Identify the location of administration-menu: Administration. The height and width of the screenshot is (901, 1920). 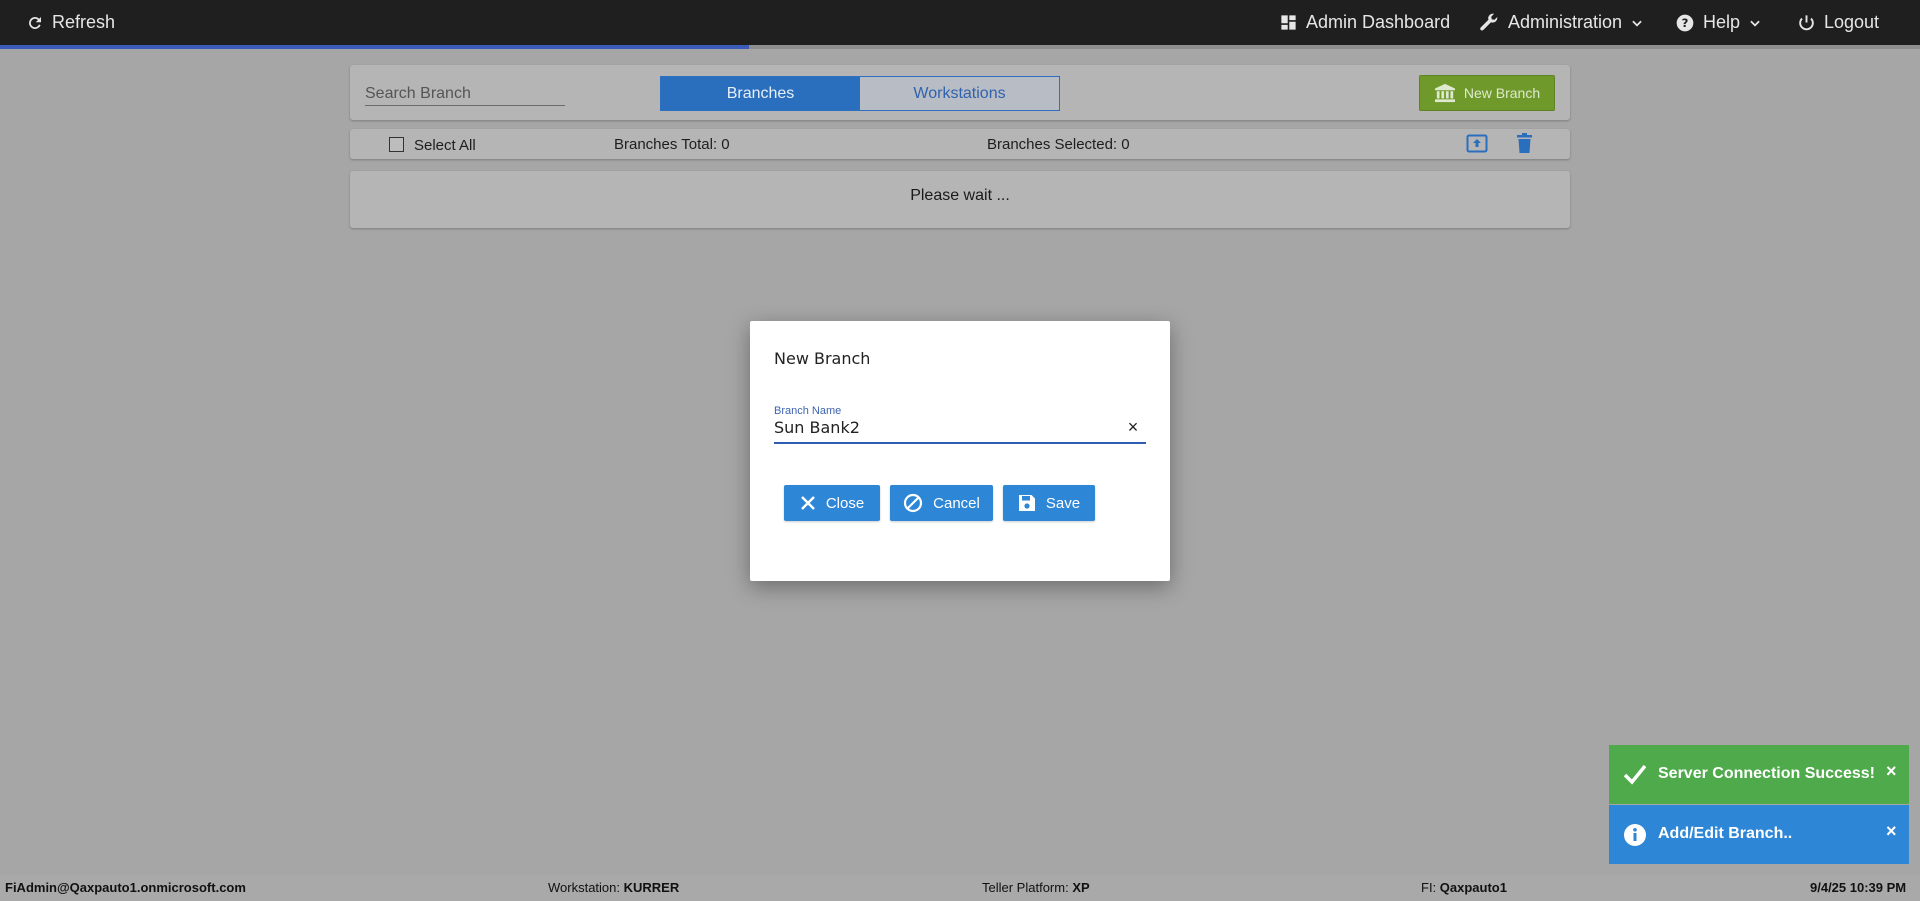
(1561, 22).